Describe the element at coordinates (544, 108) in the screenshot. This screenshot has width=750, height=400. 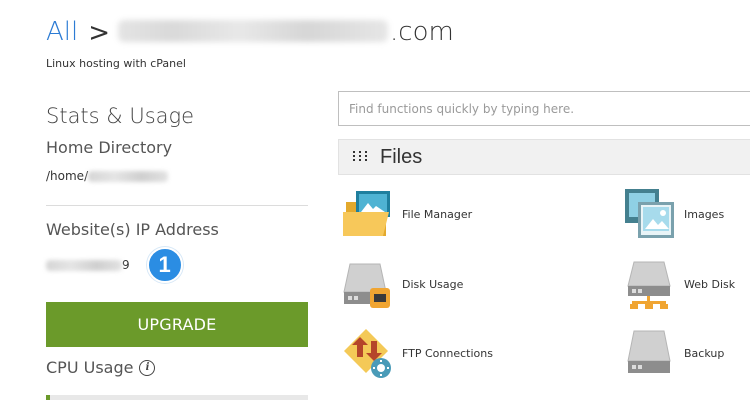
I see `search-input` at that location.